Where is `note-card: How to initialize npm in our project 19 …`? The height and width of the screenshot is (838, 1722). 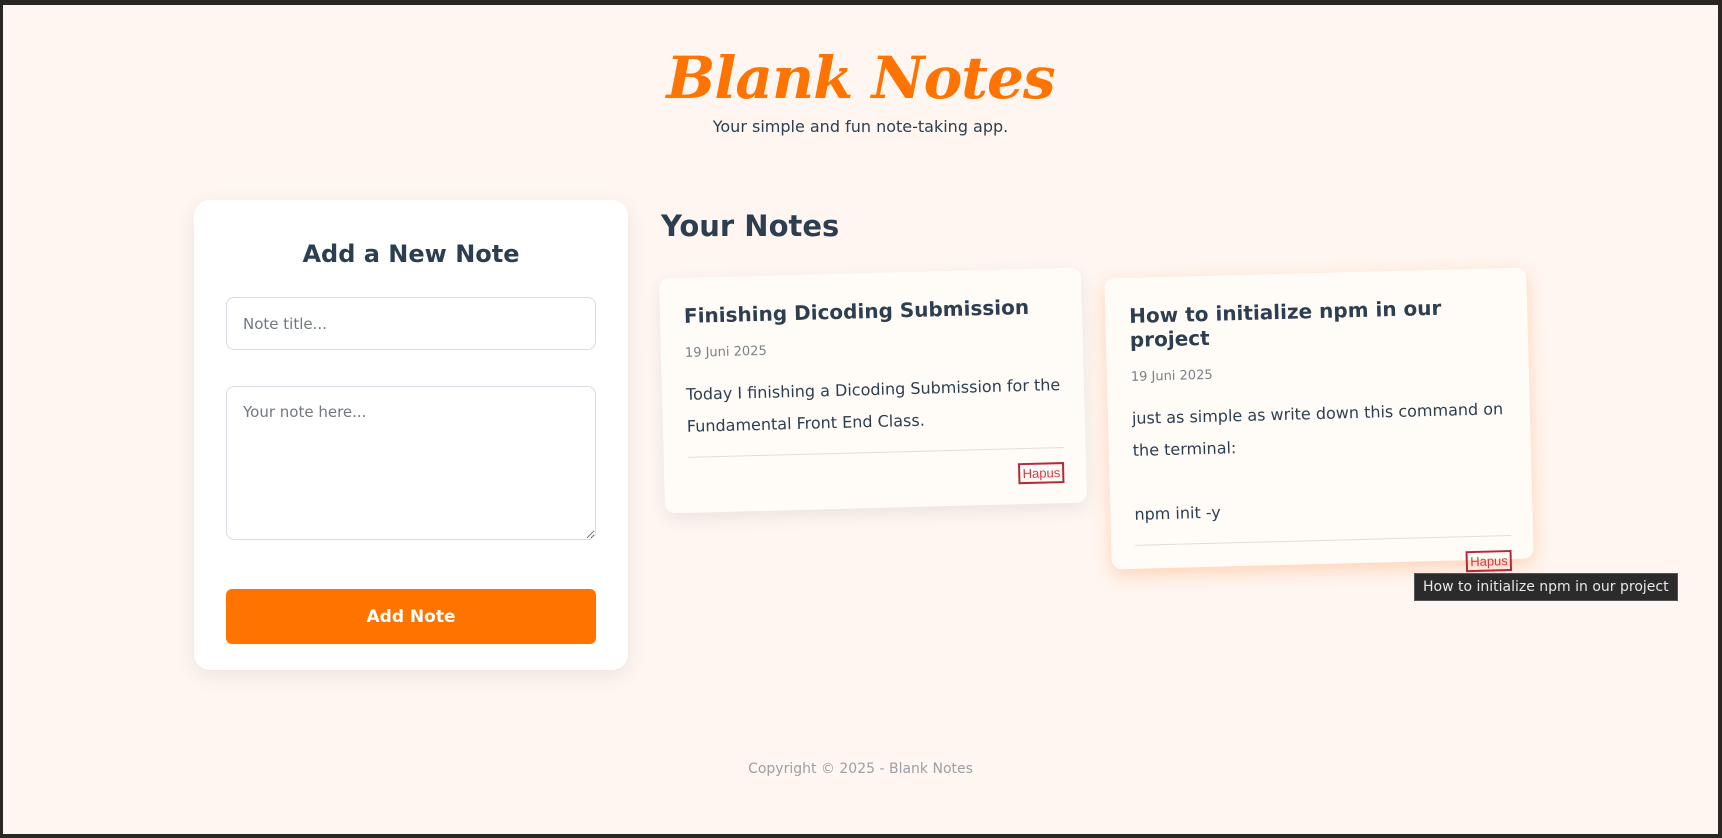
note-card: How to initialize npm in our project 19 … is located at coordinates (1319, 420).